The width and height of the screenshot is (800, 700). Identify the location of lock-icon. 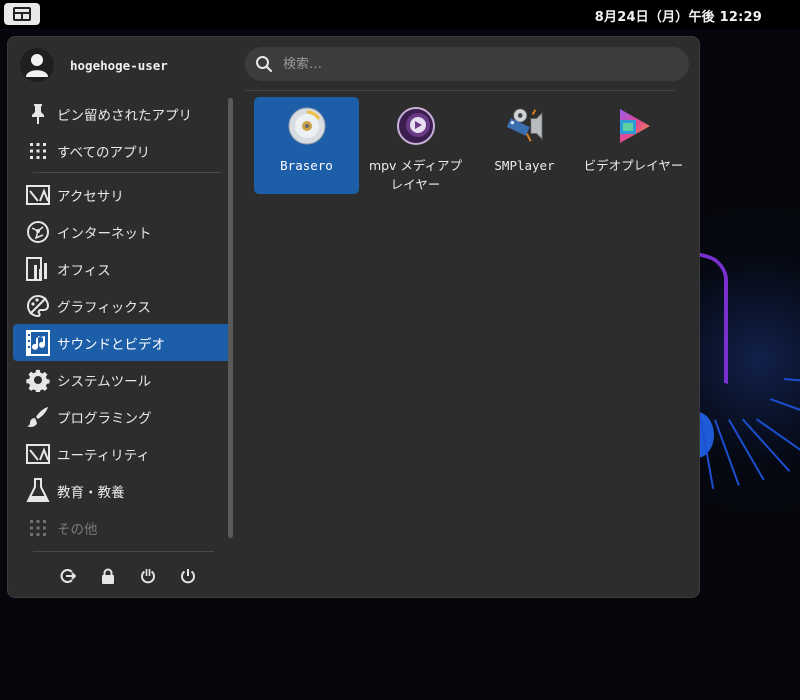
(108, 576).